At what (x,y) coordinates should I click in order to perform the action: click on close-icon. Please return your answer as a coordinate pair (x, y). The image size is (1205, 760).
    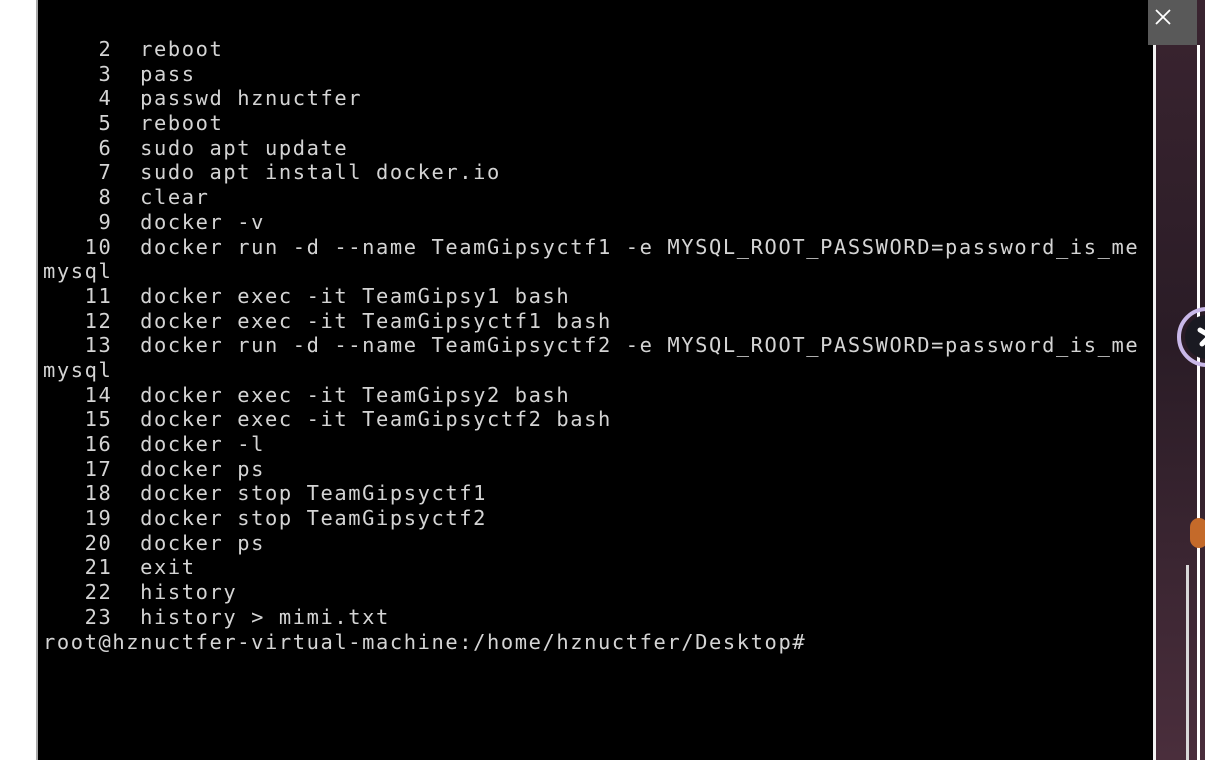
    Looking at the image, I should click on (1163, 17).